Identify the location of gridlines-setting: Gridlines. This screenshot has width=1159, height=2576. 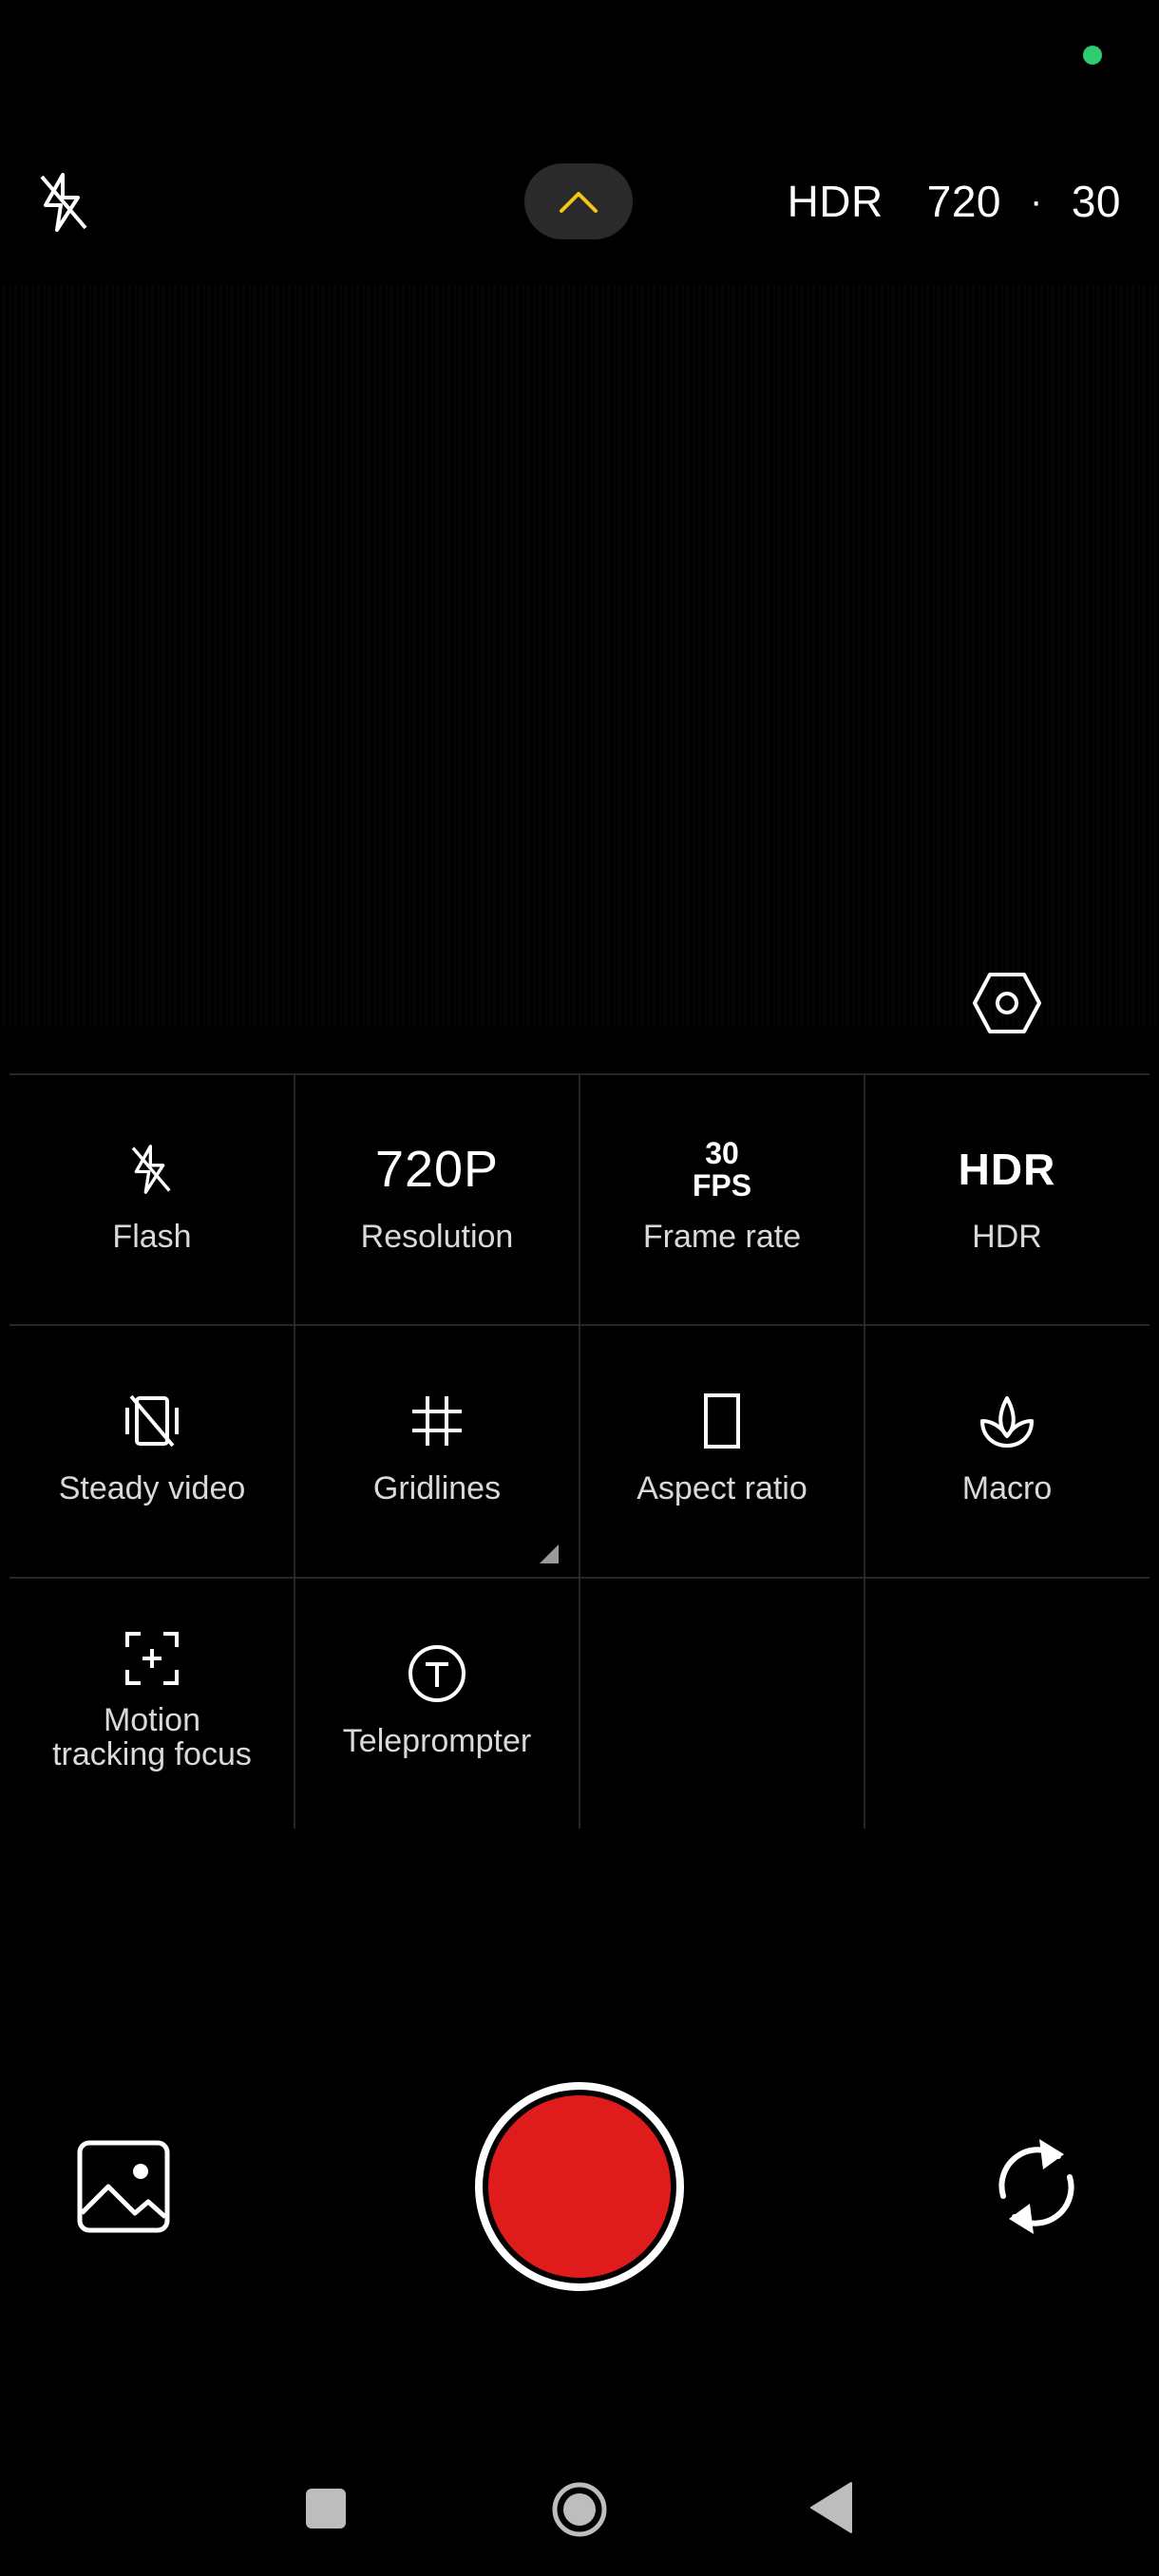
(437, 1450).